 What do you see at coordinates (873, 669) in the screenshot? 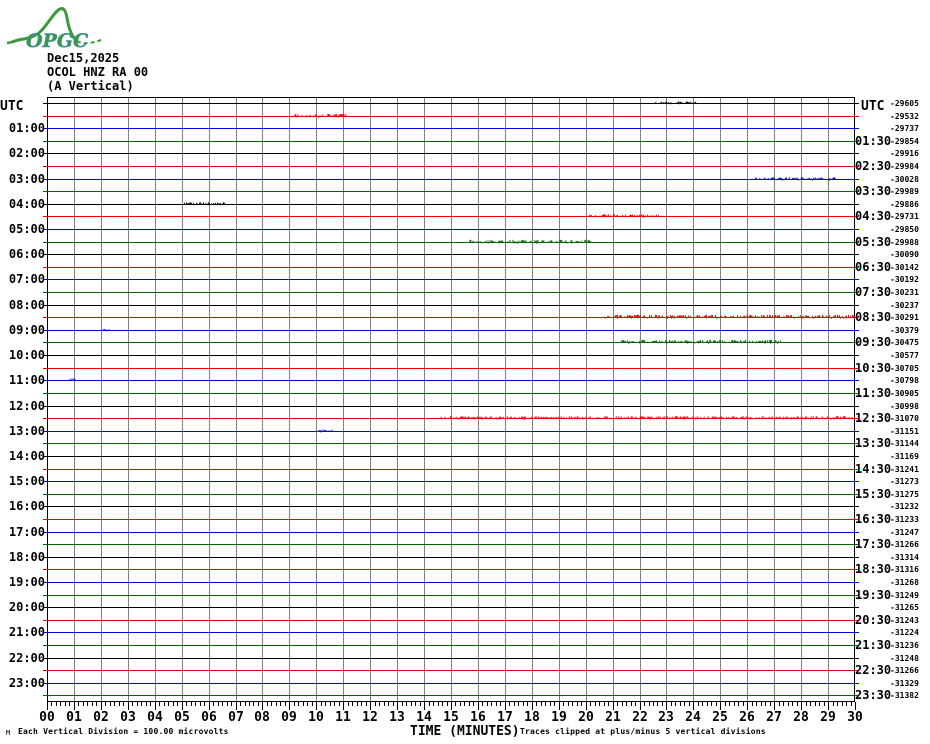
I see `right-hour-label: 22:30` at bounding box center [873, 669].